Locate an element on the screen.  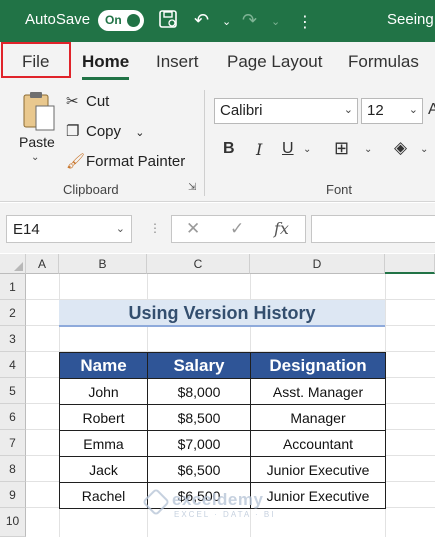
font-name-value: Calibri is located at coordinates (241, 110).